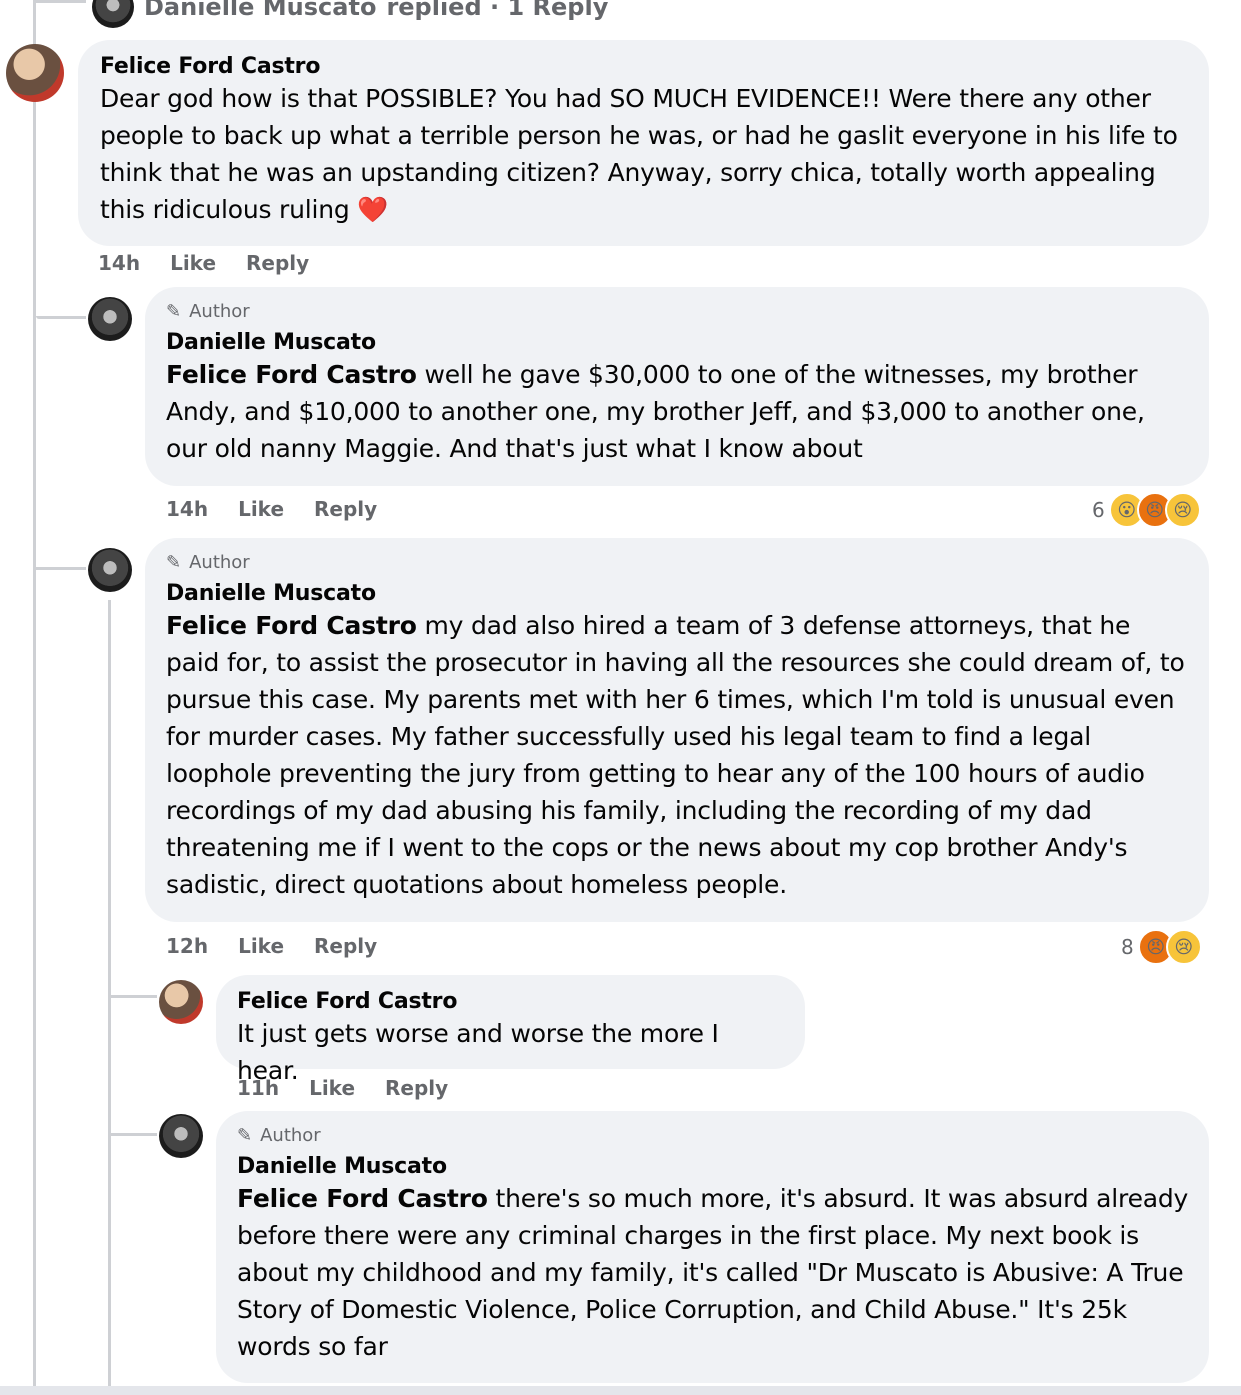  I want to click on timestamp: 11h, so click(258, 1088).